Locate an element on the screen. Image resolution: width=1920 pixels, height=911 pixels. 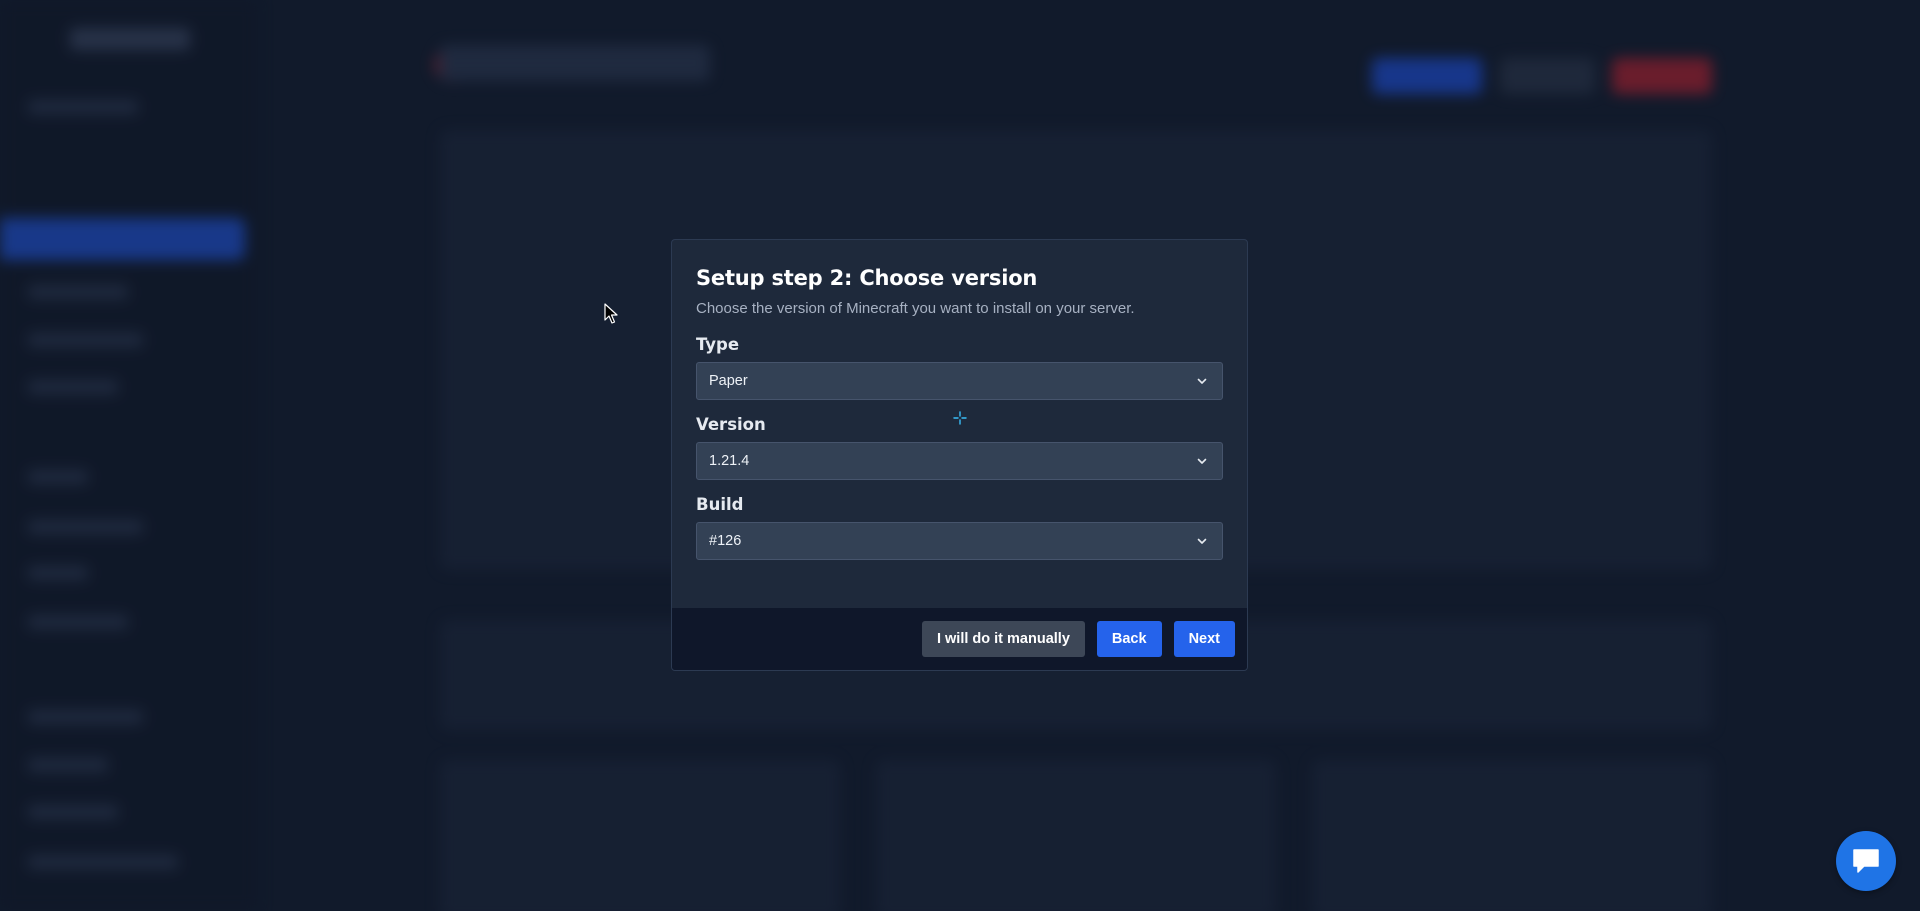
manual-setup-button: I will do it manually is located at coordinates (1003, 639).